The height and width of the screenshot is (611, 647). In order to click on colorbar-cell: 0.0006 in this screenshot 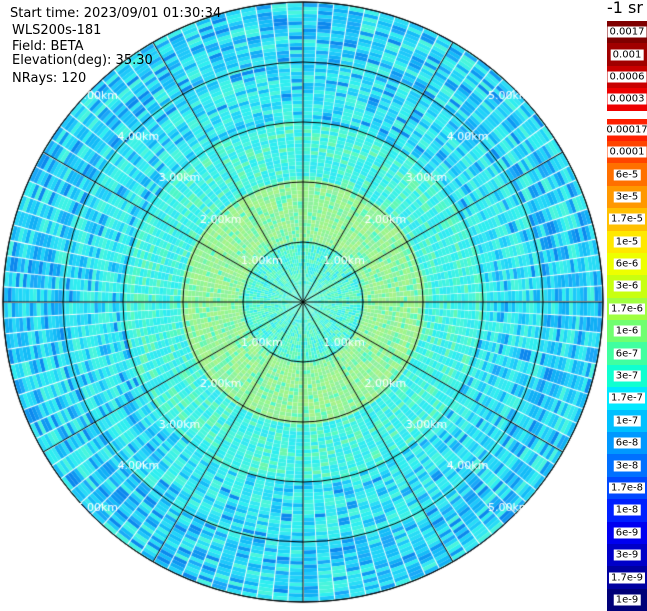, I will do `click(627, 77)`.